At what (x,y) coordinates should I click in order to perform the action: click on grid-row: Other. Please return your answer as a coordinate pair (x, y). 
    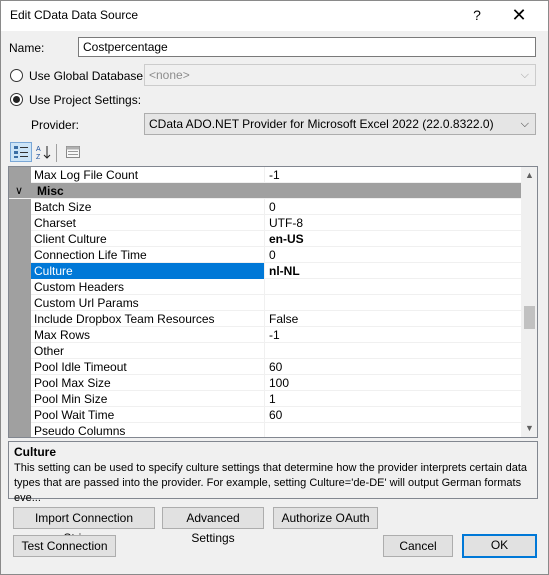
    Looking at the image, I should click on (265, 351).